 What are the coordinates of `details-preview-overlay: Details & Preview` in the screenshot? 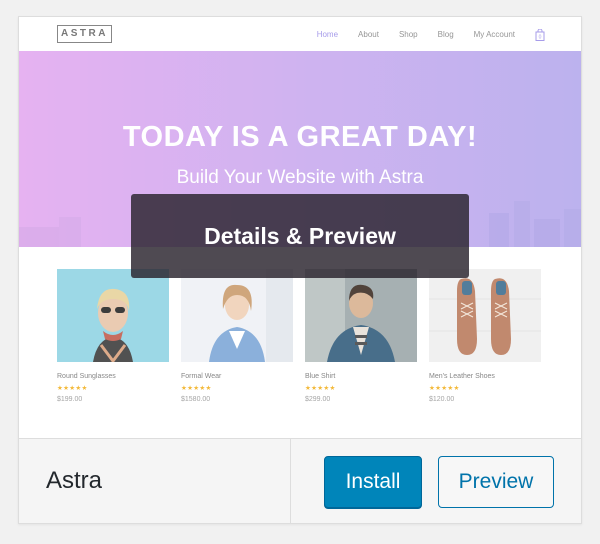 It's located at (300, 236).